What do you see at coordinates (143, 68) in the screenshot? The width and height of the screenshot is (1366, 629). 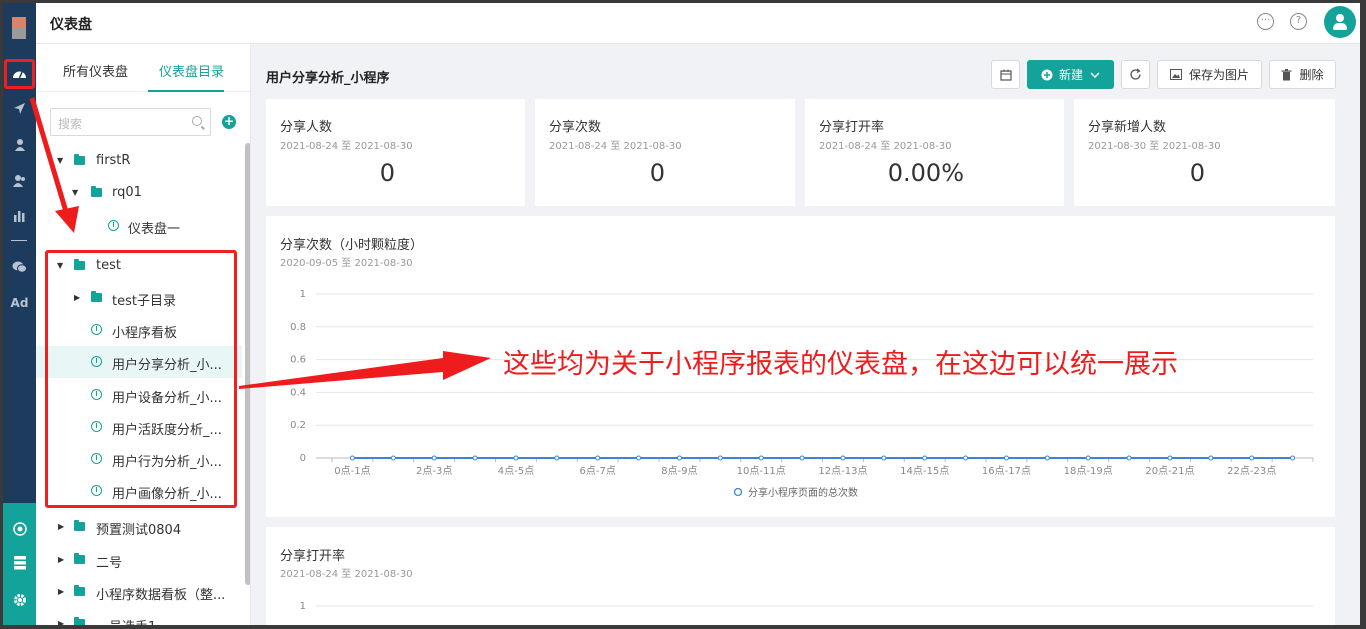 I see `tree-tabs: 所有仪表盘 仪表盘目录` at bounding box center [143, 68].